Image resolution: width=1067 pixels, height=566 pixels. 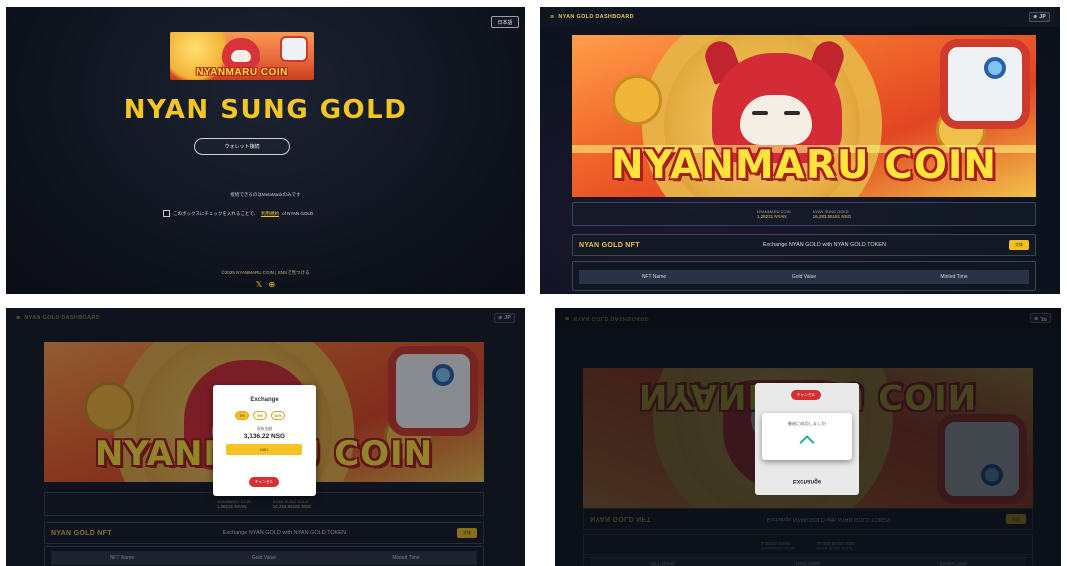 What do you see at coordinates (265, 110) in the screenshot?
I see `hero-title: NYAN SUNG GOLD` at bounding box center [265, 110].